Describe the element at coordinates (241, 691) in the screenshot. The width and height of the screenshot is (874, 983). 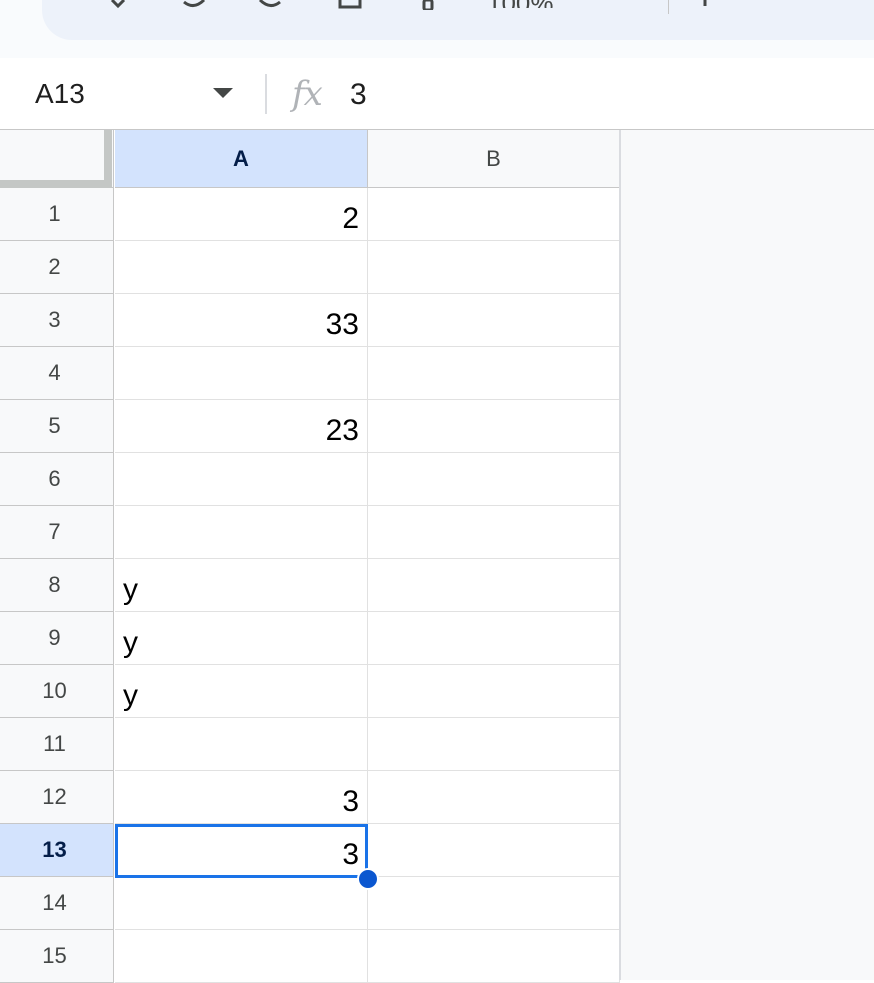
I see `cell-a10: y` at that location.